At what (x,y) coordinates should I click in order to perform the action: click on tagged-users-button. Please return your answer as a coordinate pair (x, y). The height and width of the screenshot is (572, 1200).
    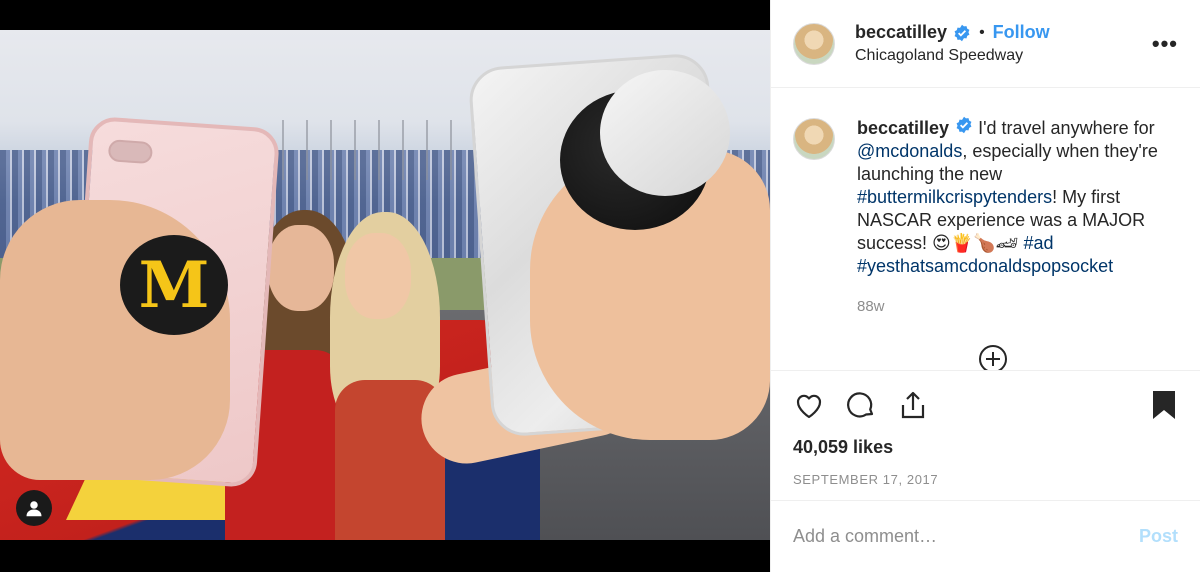
    Looking at the image, I should click on (34, 508).